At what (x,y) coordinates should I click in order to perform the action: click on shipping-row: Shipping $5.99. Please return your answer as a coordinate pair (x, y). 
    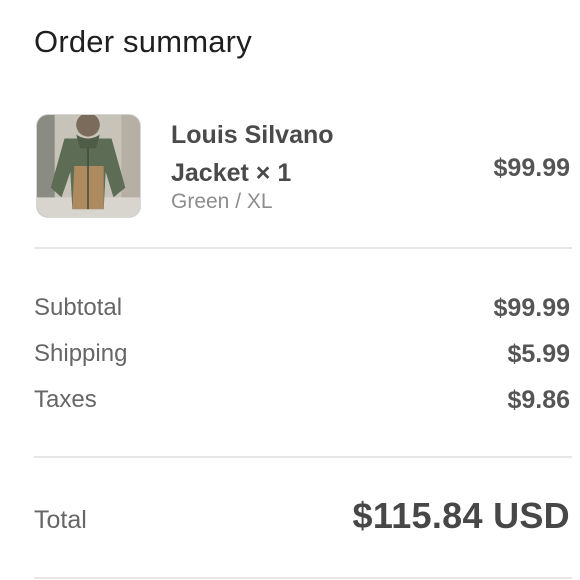
    Looking at the image, I should click on (302, 357).